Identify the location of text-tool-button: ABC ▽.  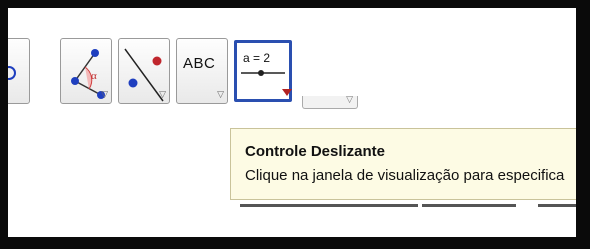
(202, 71).